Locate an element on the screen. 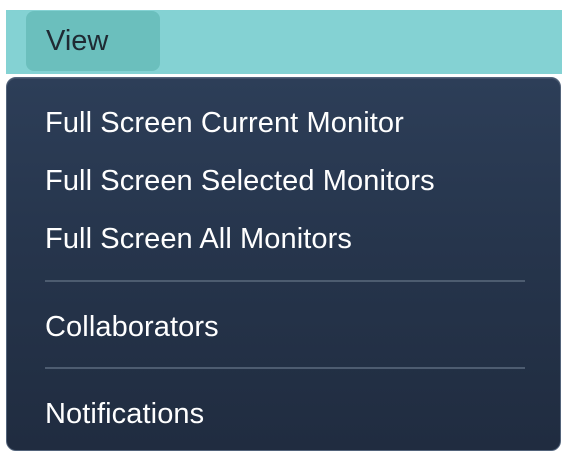 This screenshot has height=451, width=562. menu-item-notifications: Notifications is located at coordinates (124, 414).